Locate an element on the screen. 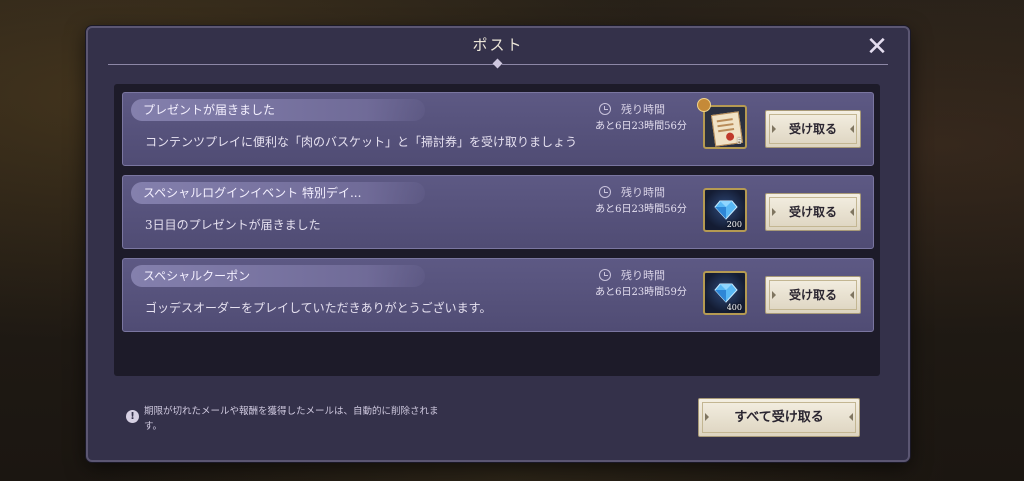  title-divider-right is located at coordinates (695, 64).